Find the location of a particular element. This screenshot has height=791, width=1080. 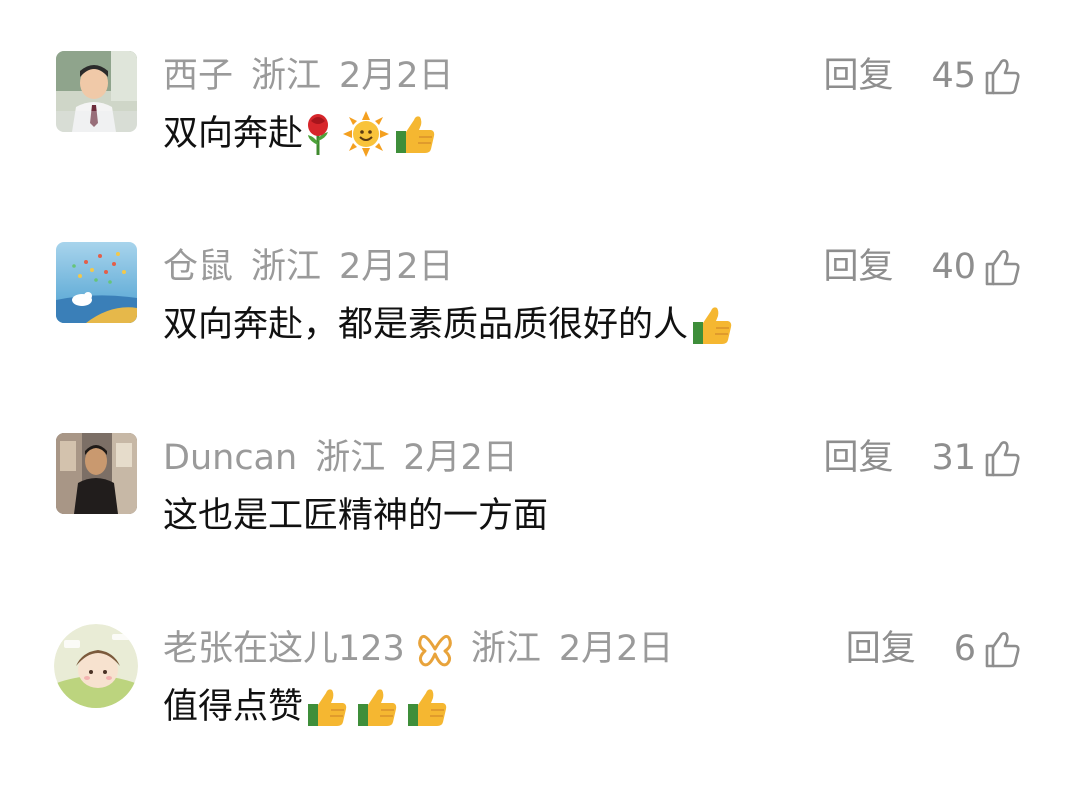

comment-content: 这也是工匠精神的一方面 is located at coordinates (355, 516).